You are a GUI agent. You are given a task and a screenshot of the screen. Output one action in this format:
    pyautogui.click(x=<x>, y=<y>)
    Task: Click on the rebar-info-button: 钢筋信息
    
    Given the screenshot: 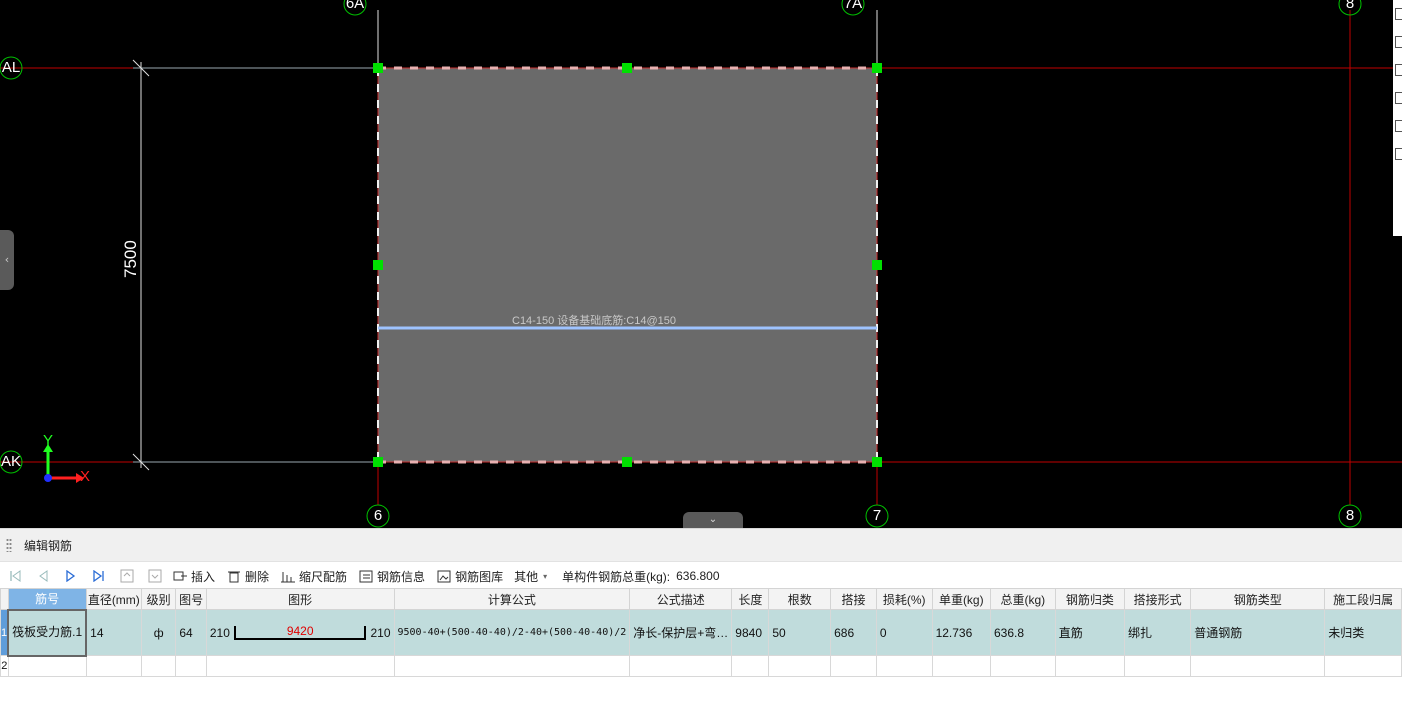 What is the action you would take?
    pyautogui.click(x=391, y=576)
    